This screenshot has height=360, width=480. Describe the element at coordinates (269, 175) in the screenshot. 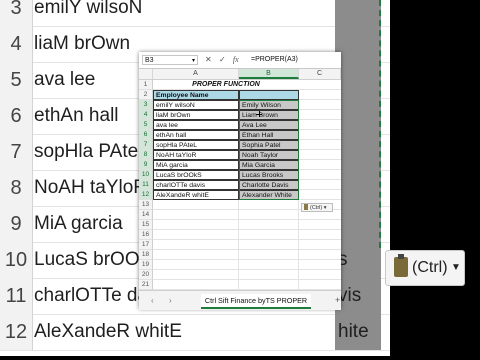

I see `cell-proper-name: Lucas Brooks` at that location.